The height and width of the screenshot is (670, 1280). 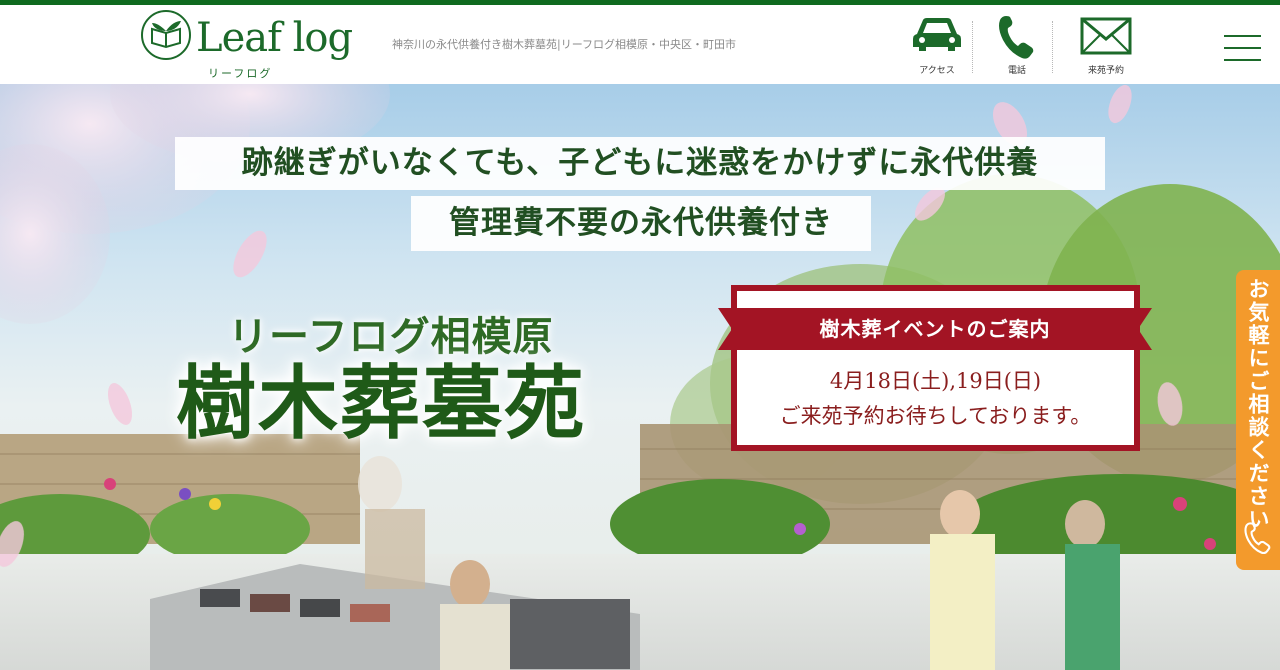 What do you see at coordinates (564, 44) in the screenshot?
I see `site-tagline: 神奈川の永代供養付き樹木葬墓苑|リーフログ相模原・中央区・町田市` at bounding box center [564, 44].